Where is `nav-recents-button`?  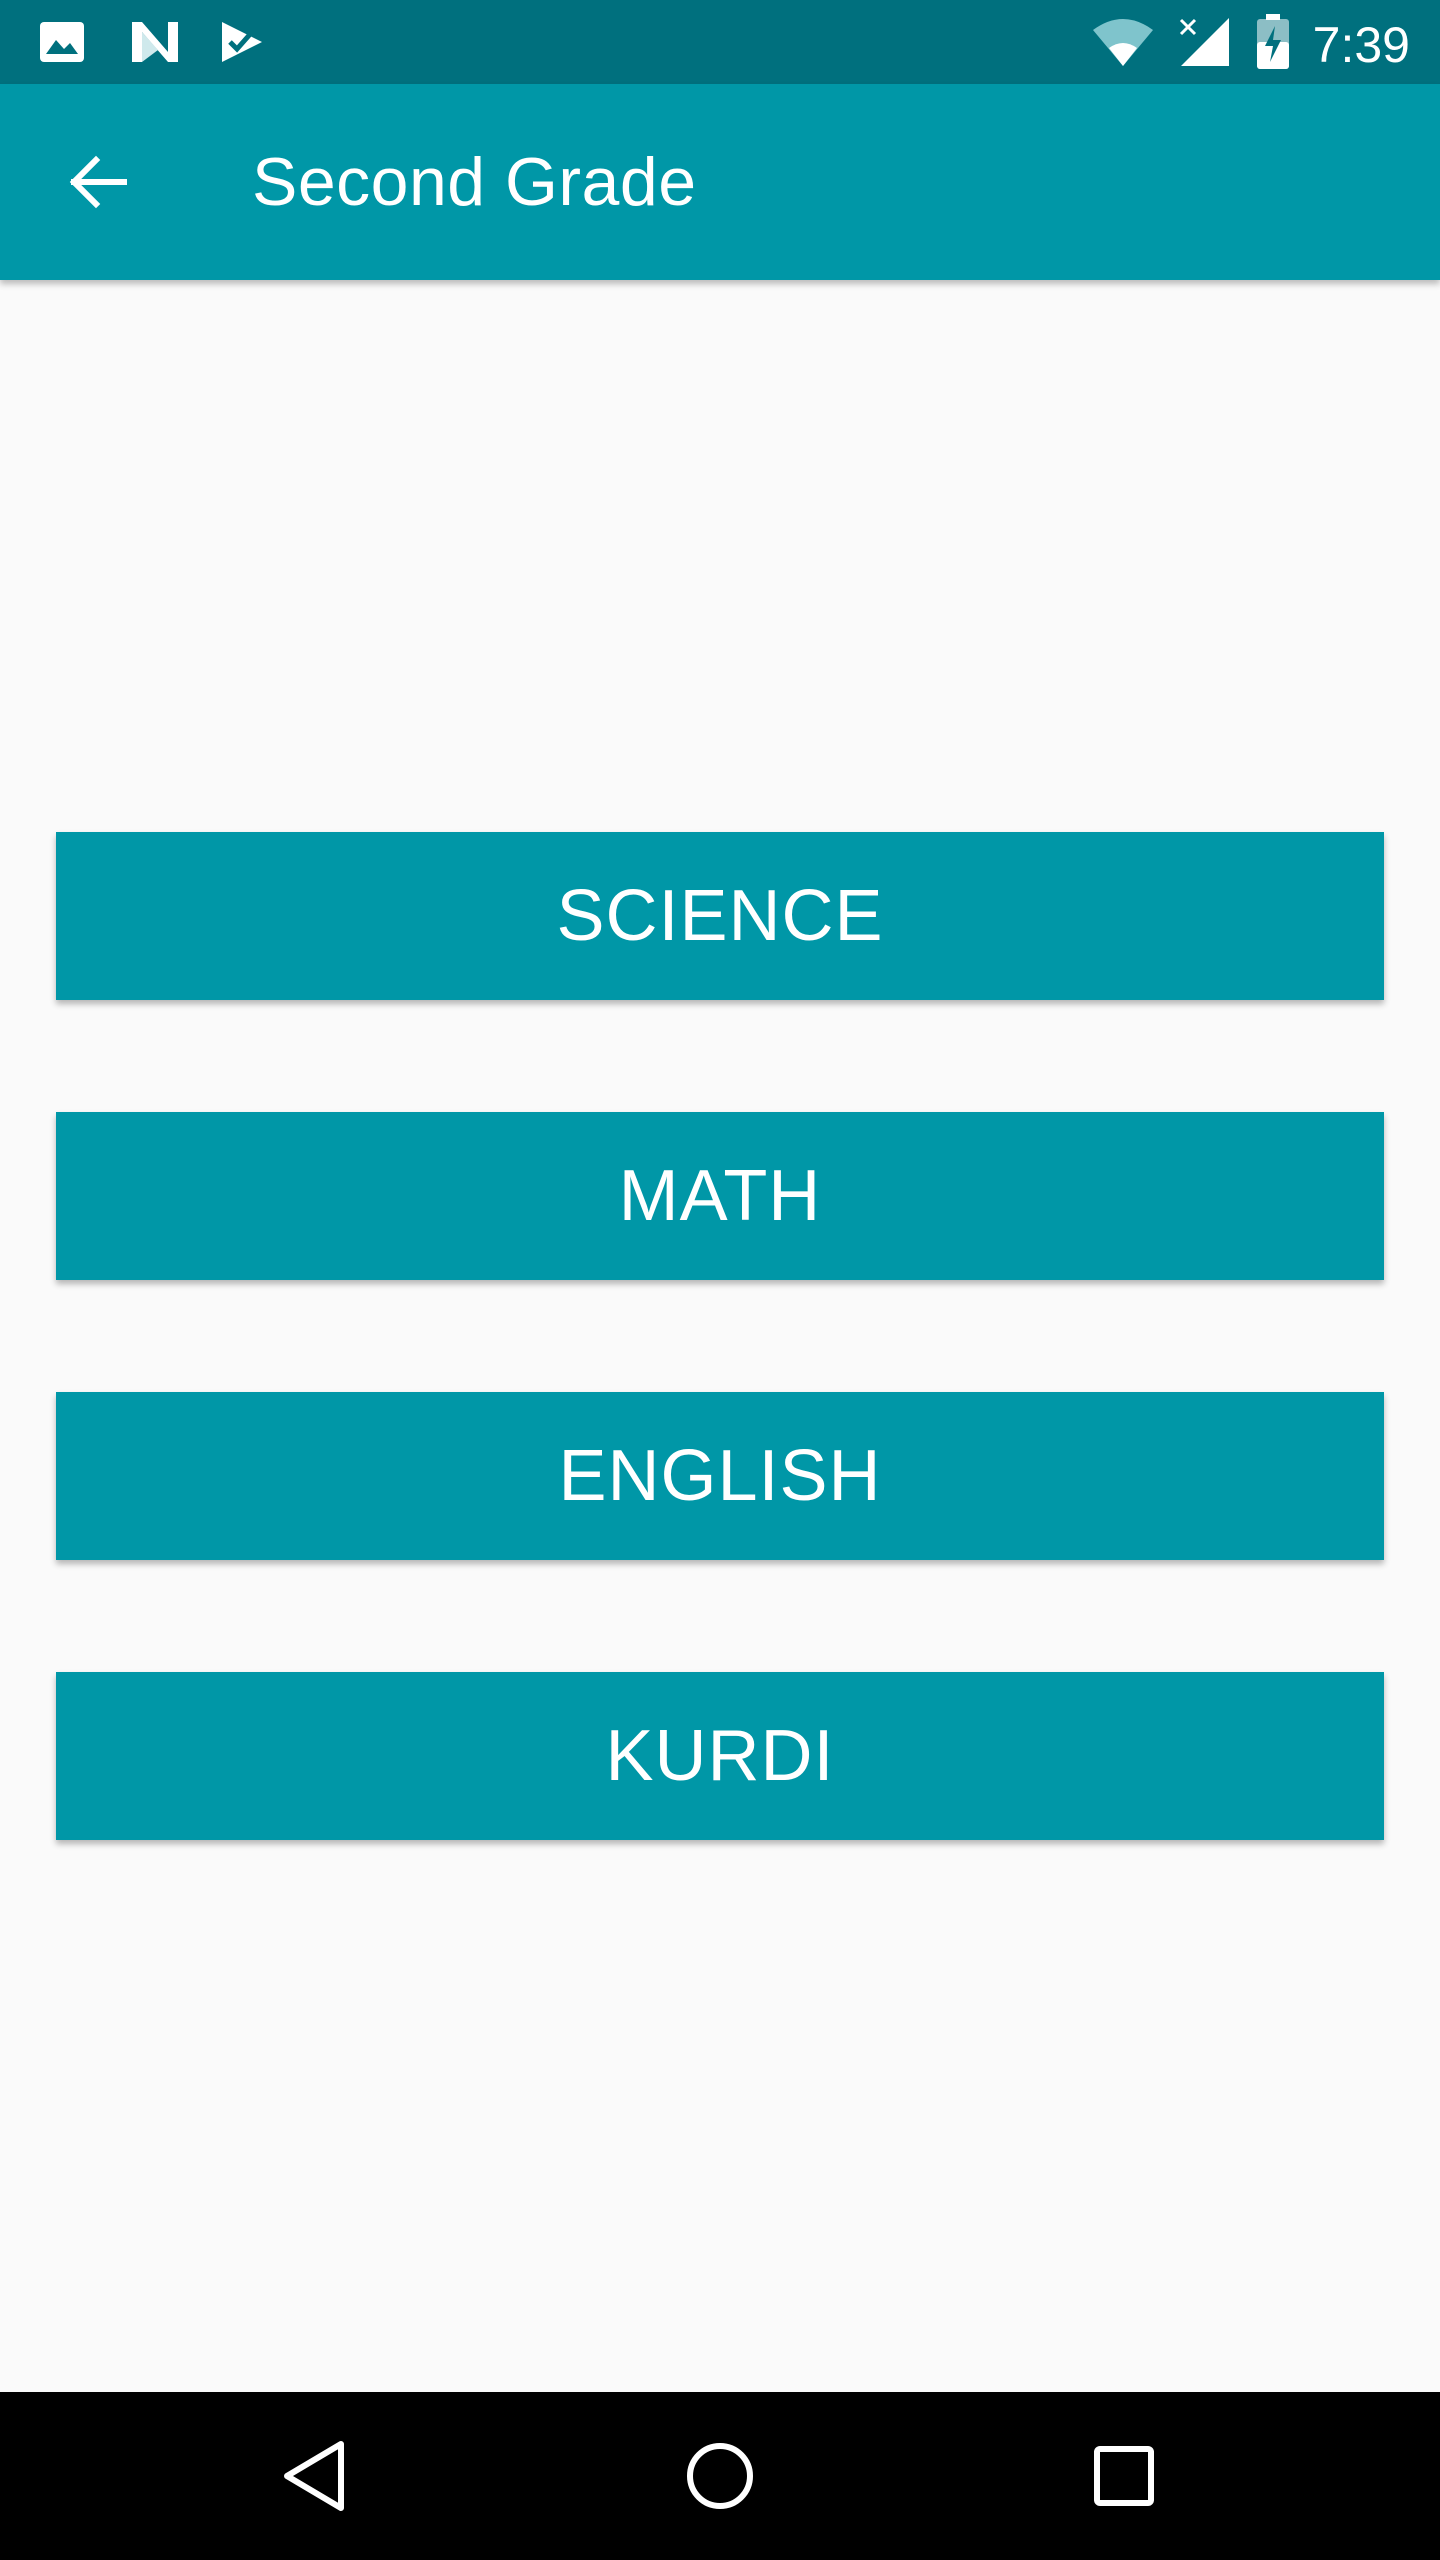
nav-recents-button is located at coordinates (1124, 2476).